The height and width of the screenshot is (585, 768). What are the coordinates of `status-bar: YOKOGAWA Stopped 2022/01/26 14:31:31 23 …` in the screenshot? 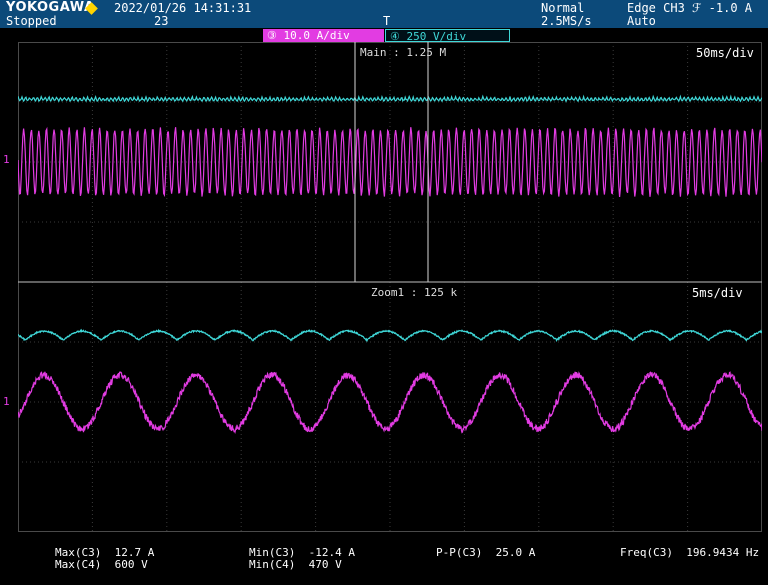 It's located at (384, 14).